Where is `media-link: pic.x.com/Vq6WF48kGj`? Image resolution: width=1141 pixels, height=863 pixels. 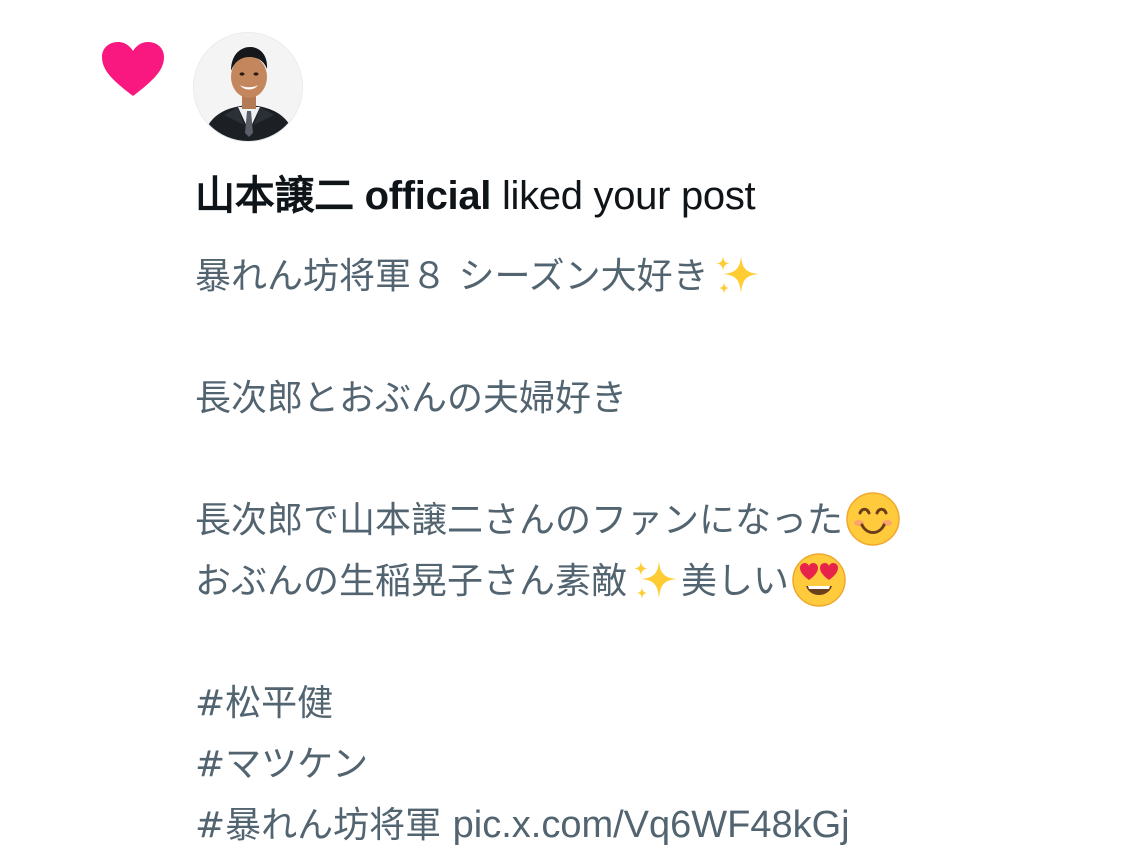
media-link: pic.x.com/Vq6WF48kGj is located at coordinates (651, 825).